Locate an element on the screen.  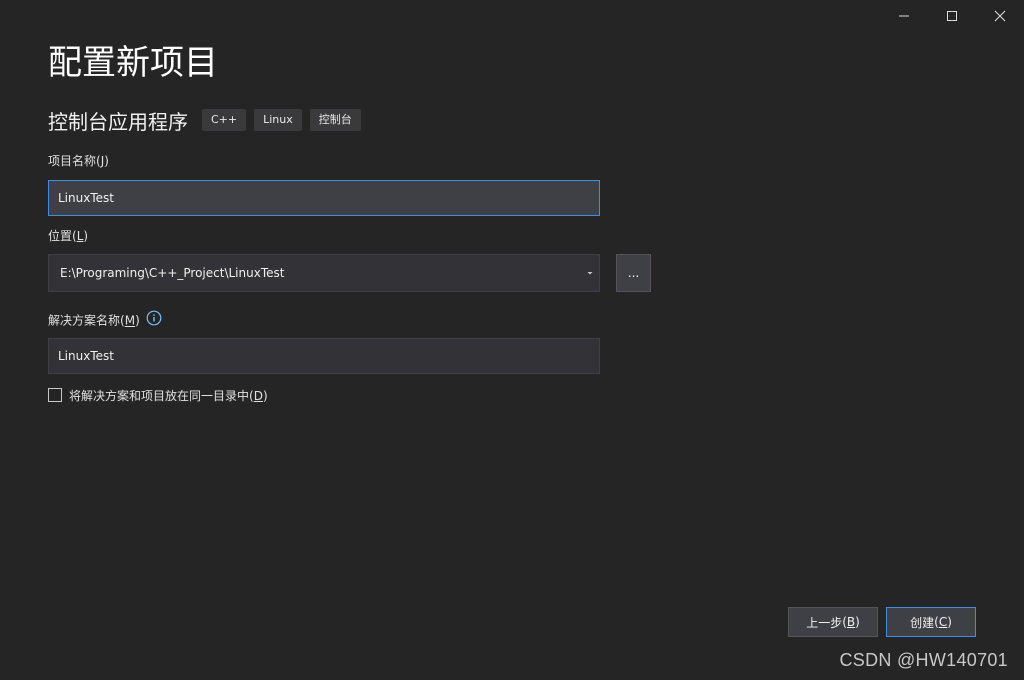
window-controls is located at coordinates (952, 16).